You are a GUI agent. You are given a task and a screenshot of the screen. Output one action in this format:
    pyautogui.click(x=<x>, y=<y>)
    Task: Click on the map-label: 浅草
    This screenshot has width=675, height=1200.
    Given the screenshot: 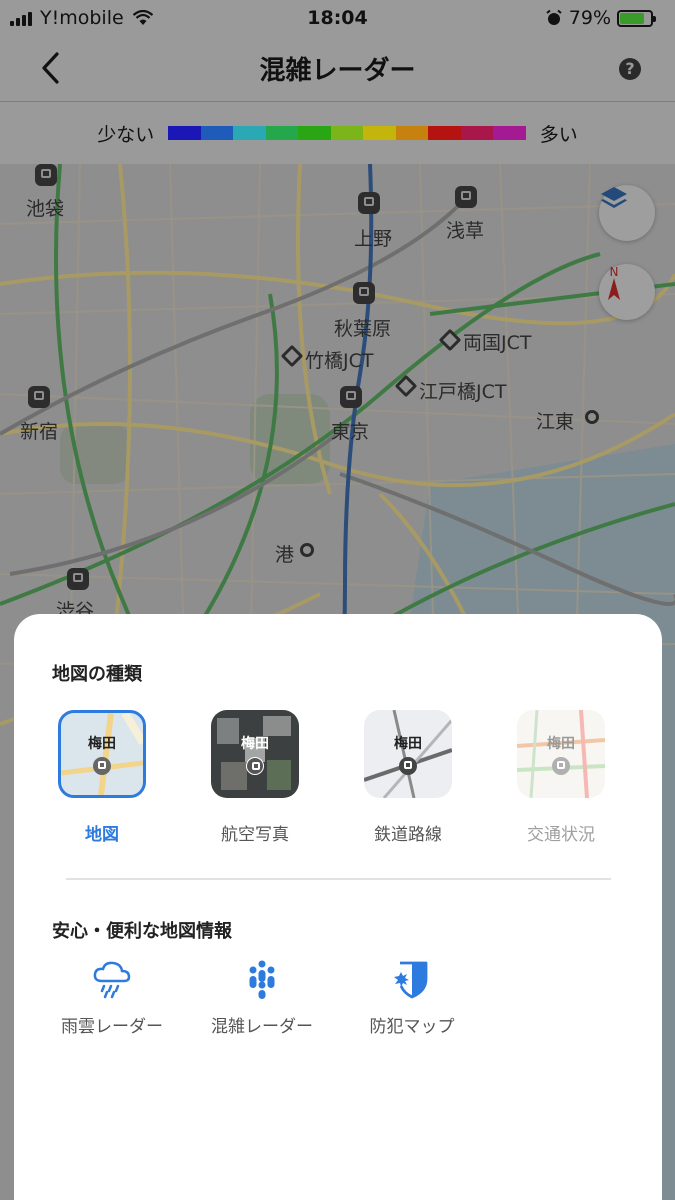 What is the action you would take?
    pyautogui.click(x=465, y=231)
    